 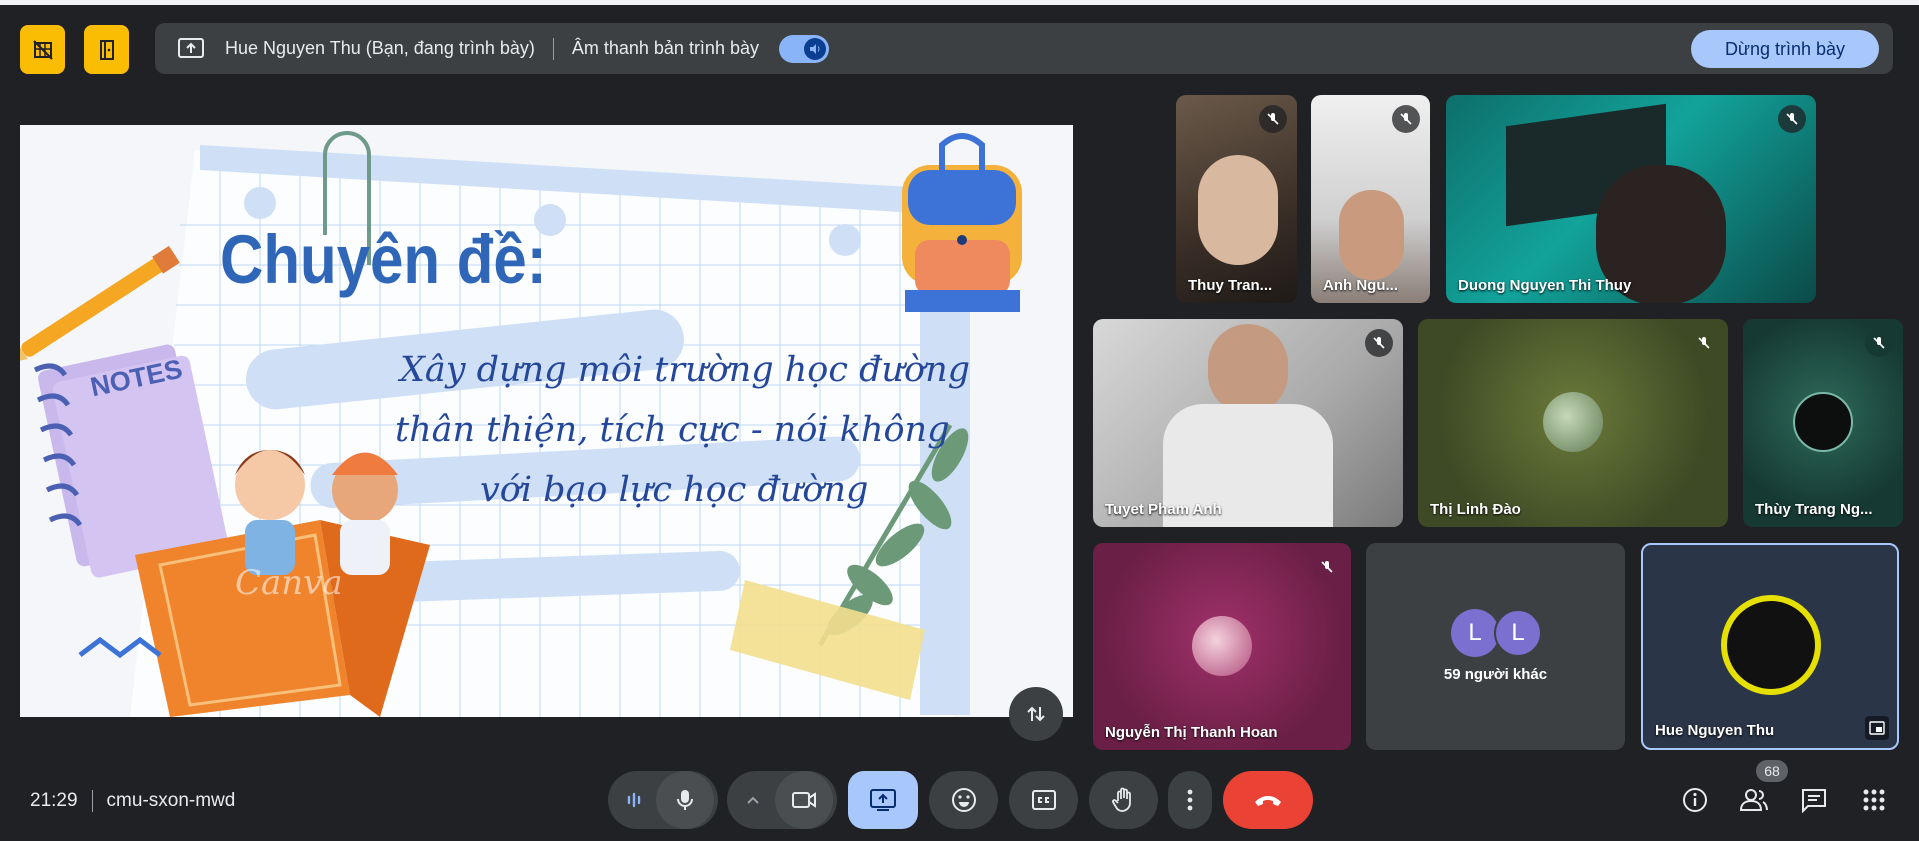 I want to click on participant-name: Tuyet Pham Anh, so click(x=1163, y=509).